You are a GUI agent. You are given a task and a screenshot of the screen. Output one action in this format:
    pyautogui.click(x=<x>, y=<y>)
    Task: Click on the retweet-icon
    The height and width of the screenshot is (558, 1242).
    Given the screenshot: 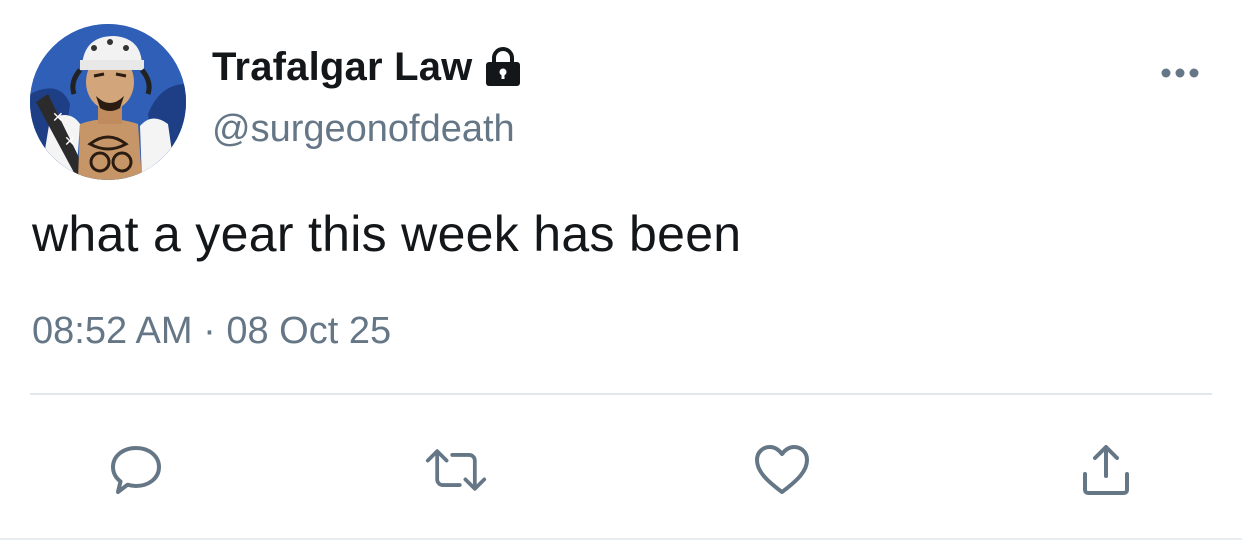 What is the action you would take?
    pyautogui.click(x=456, y=470)
    